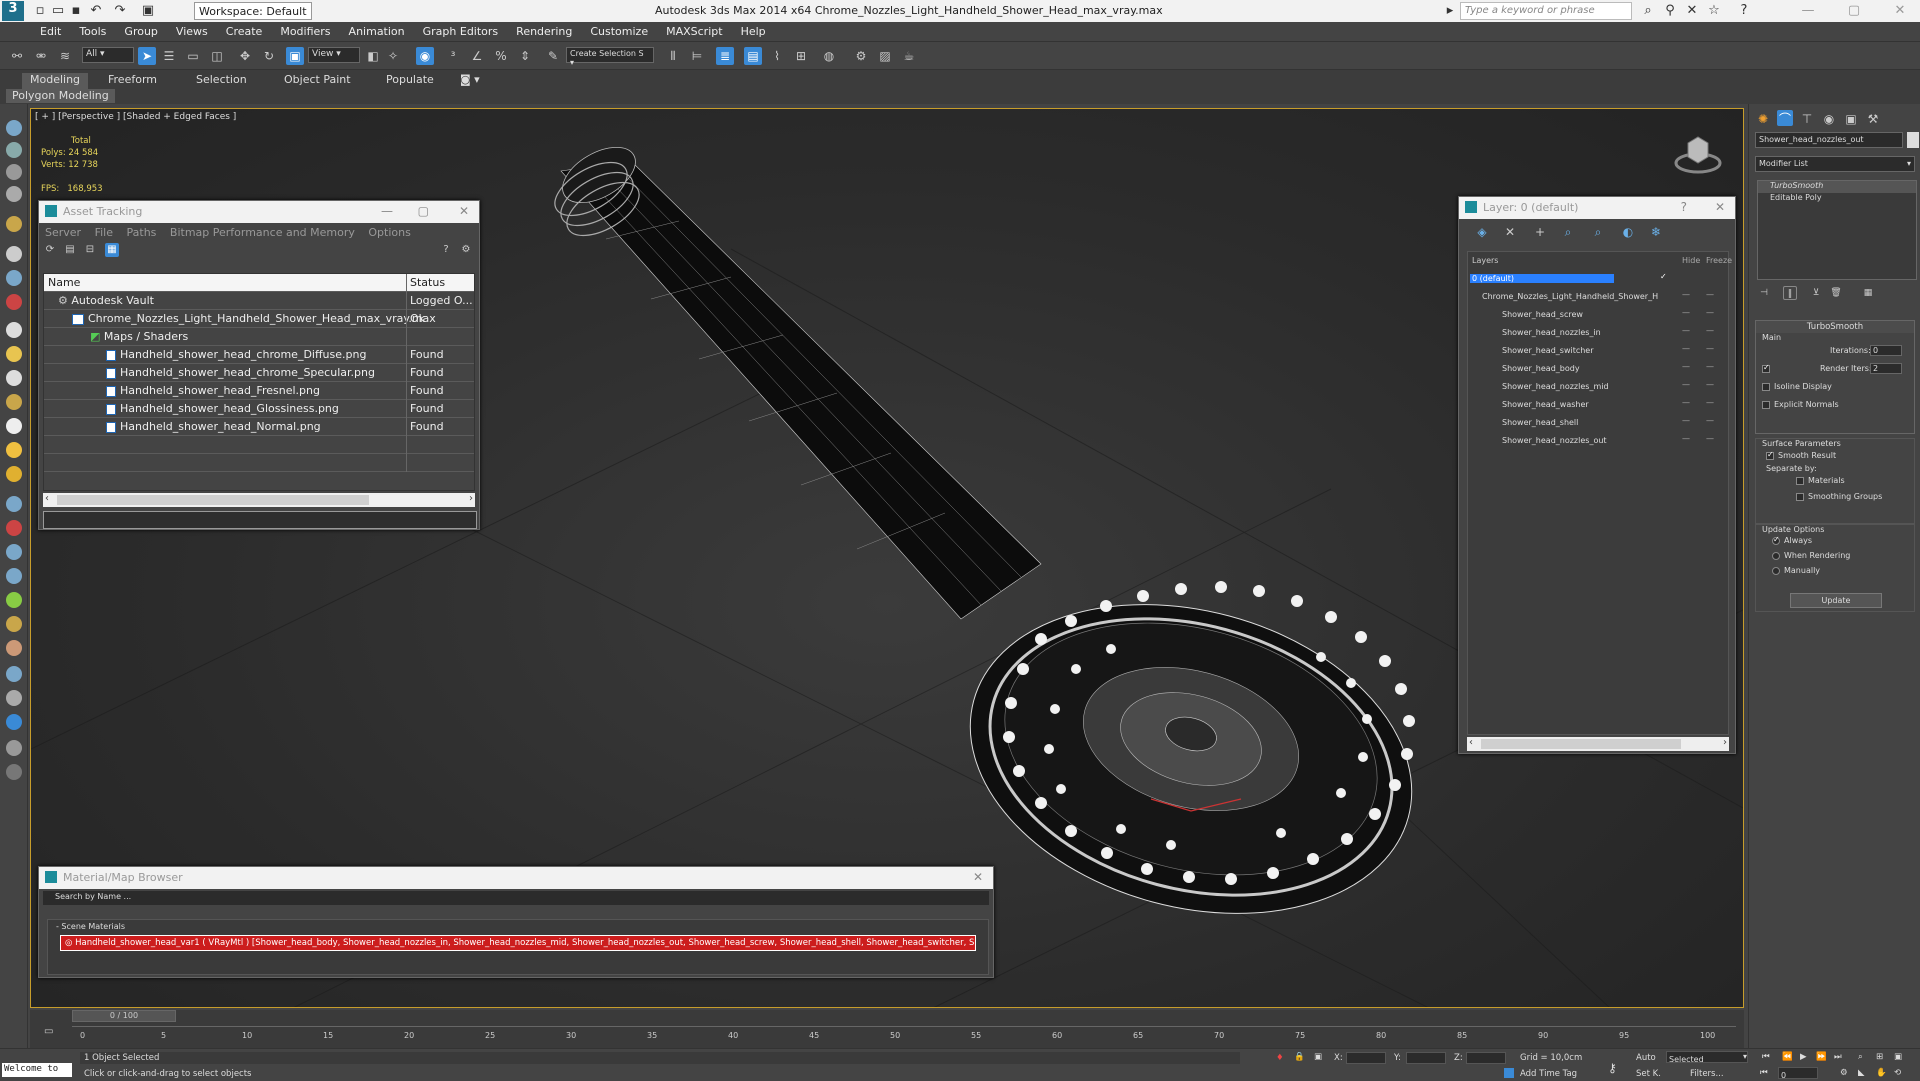 This screenshot has height=1081, width=1920. I want to click on cylinder-tool-icon, so click(14, 378).